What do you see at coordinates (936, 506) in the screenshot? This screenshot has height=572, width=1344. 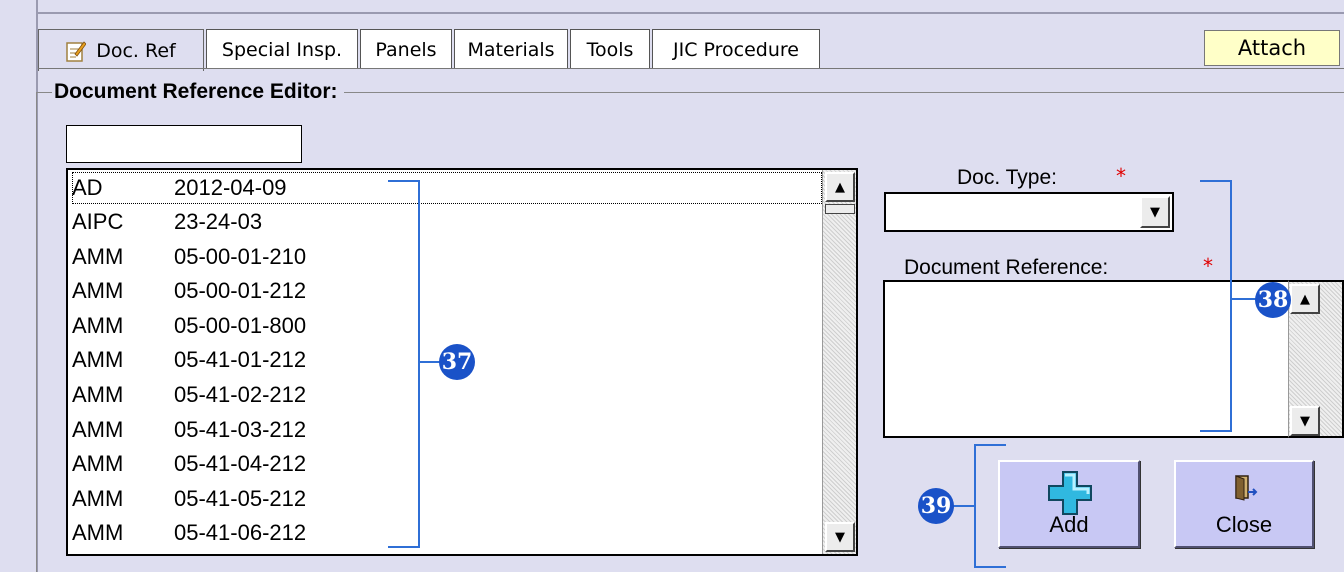 I see `callout-badge-39: 39` at bounding box center [936, 506].